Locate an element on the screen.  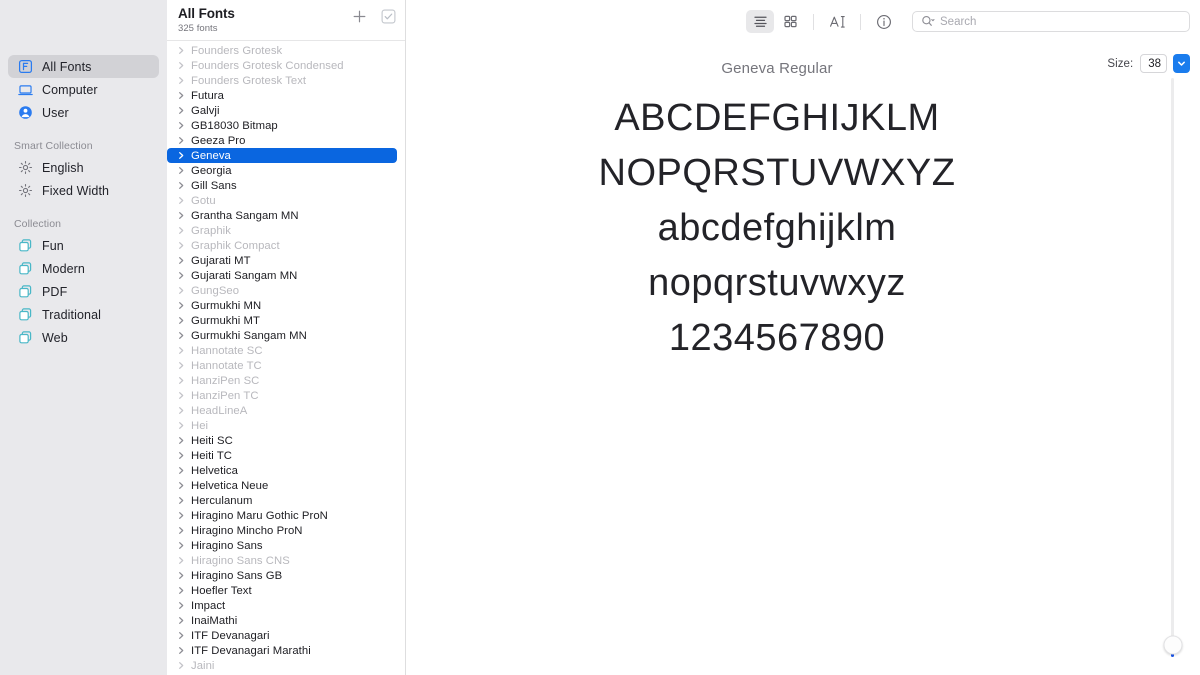
font-list-item: Gurmukhi Sangam MN is located at coordinates (282, 335).